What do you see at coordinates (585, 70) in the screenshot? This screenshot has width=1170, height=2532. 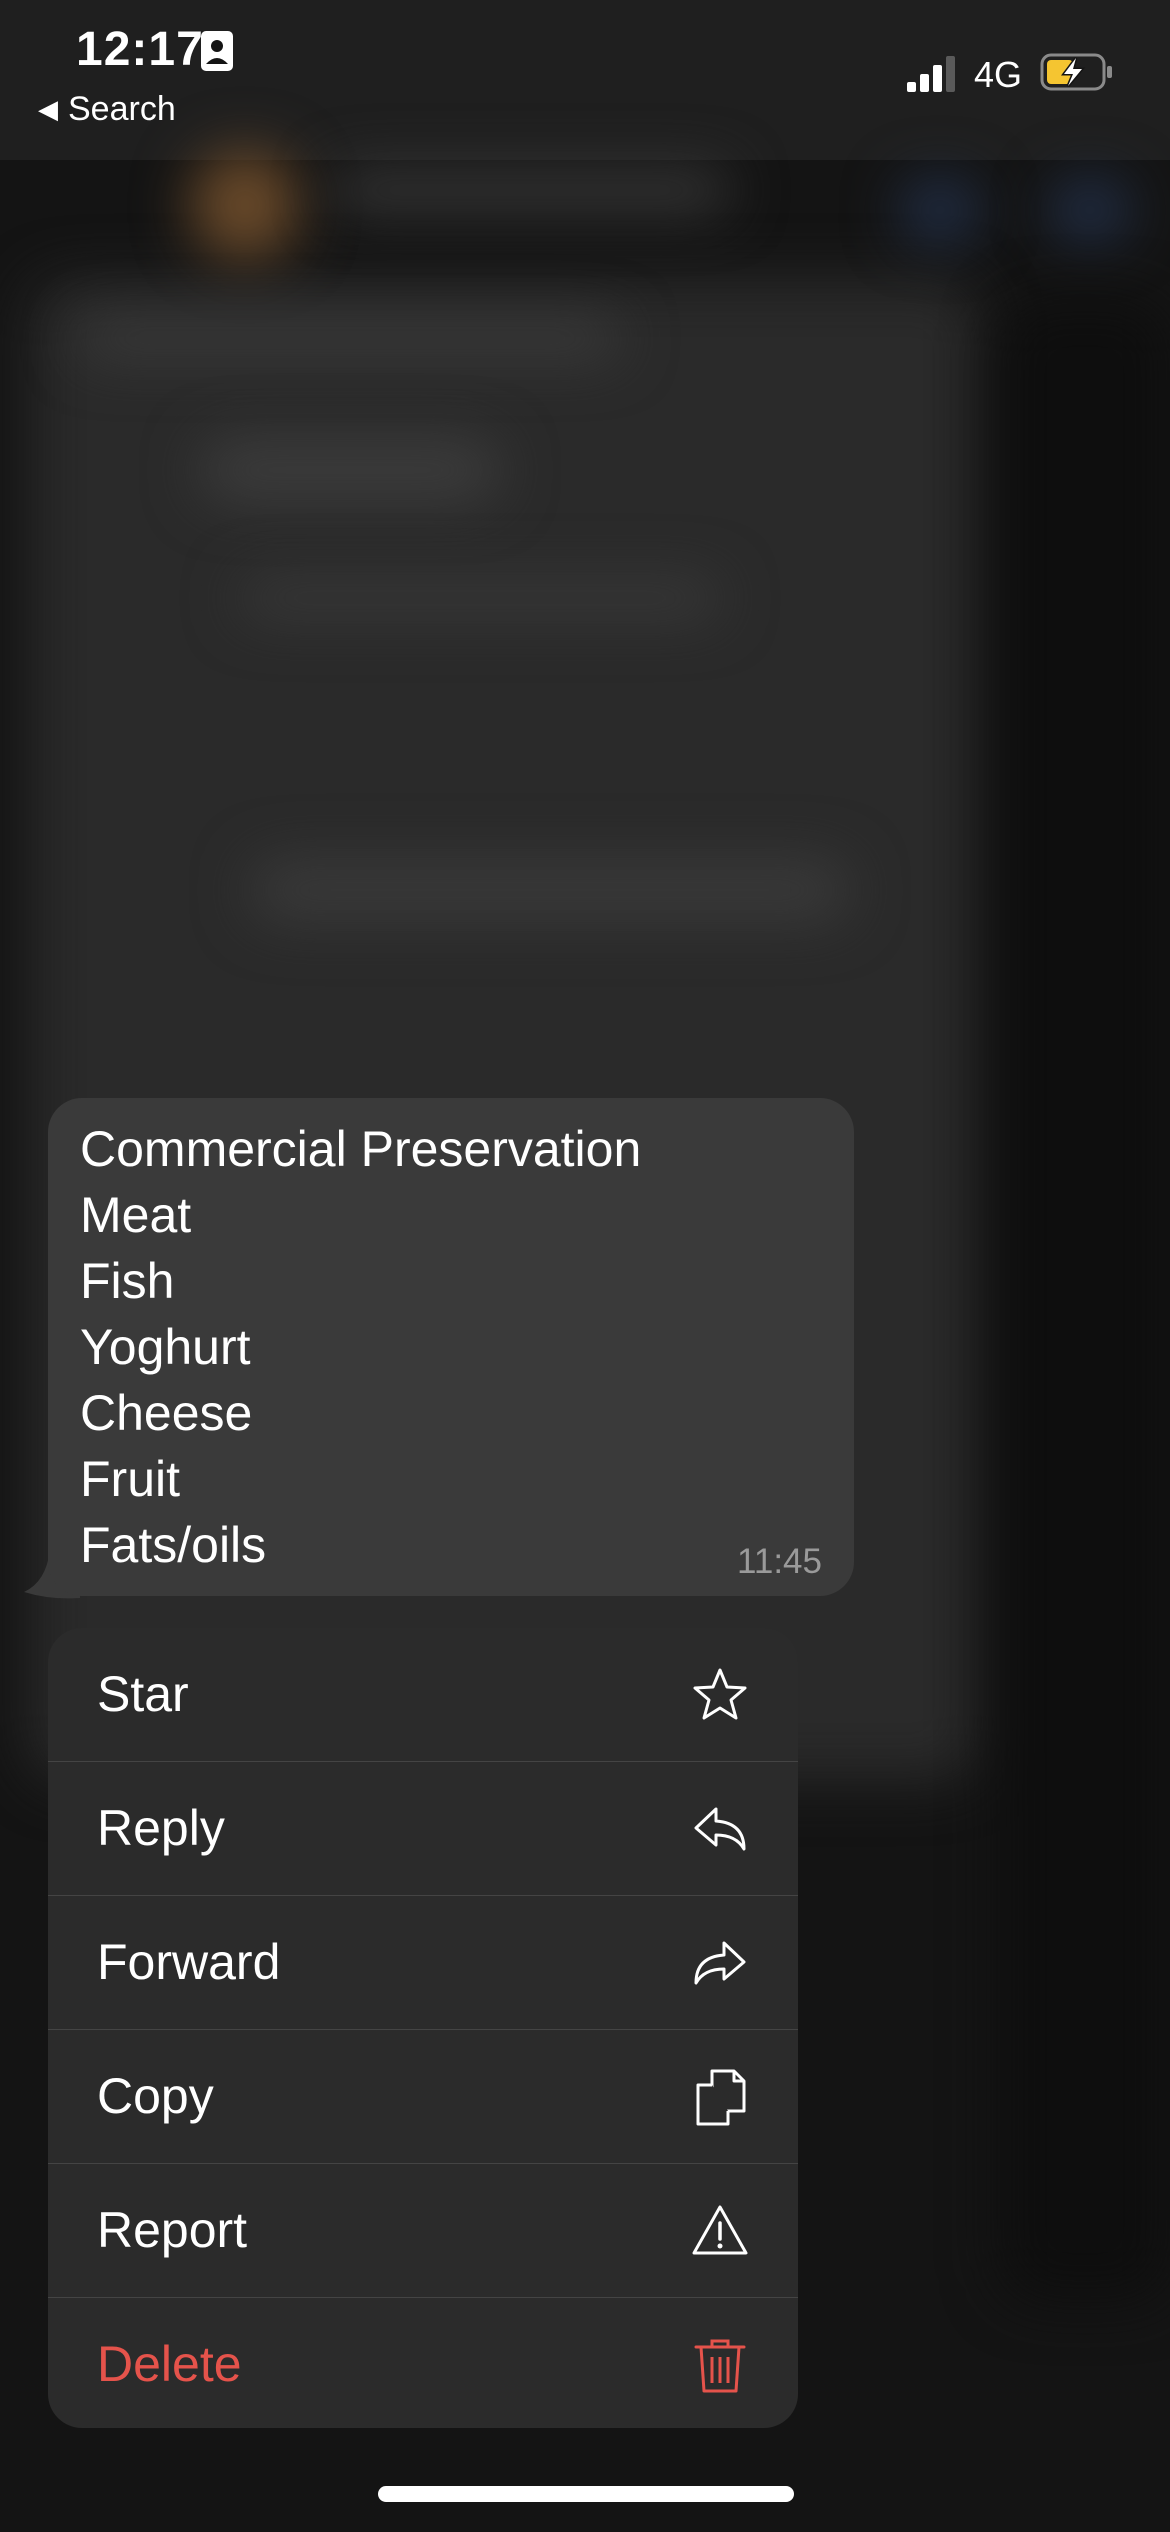 I see `status-bar: 12:17 ◀ Search 4G` at bounding box center [585, 70].